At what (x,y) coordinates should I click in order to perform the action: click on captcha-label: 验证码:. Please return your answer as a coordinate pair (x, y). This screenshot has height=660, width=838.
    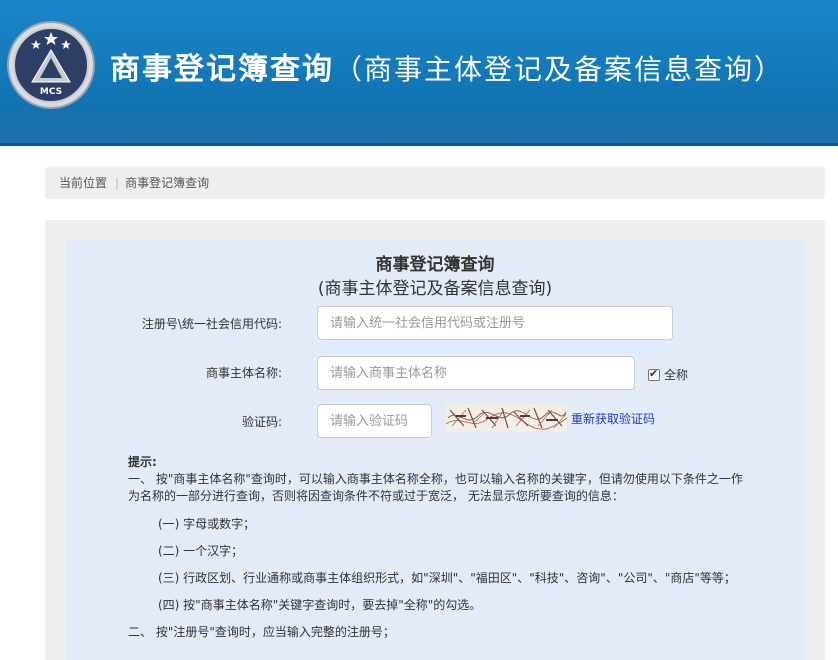
    Looking at the image, I should click on (261, 422).